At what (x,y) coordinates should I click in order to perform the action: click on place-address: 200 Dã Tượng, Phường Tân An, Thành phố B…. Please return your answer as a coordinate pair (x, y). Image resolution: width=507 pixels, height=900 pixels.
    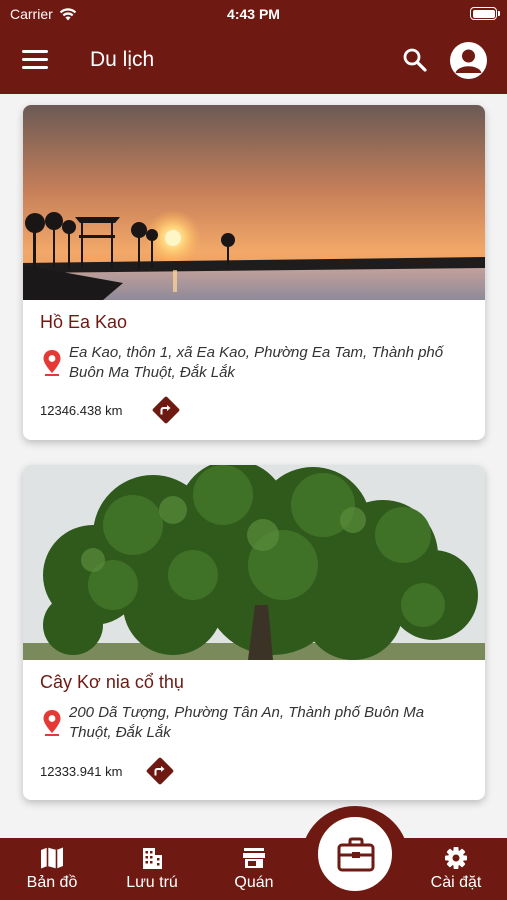
    Looking at the image, I should click on (247, 722).